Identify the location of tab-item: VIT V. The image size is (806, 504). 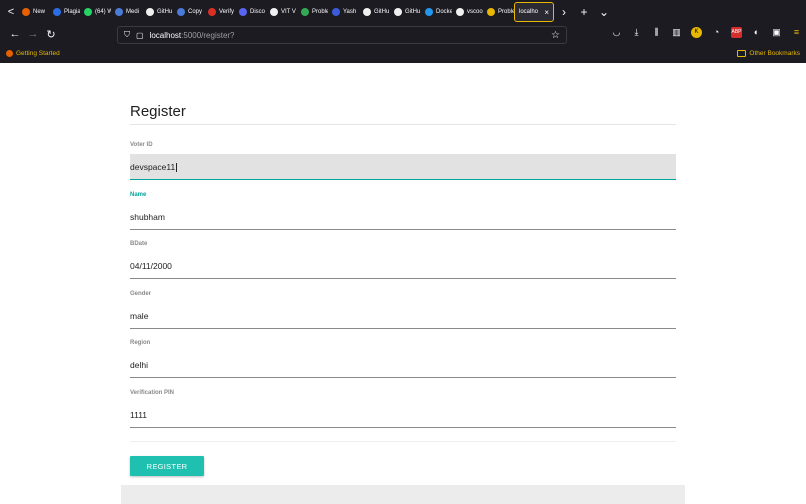
(281, 12).